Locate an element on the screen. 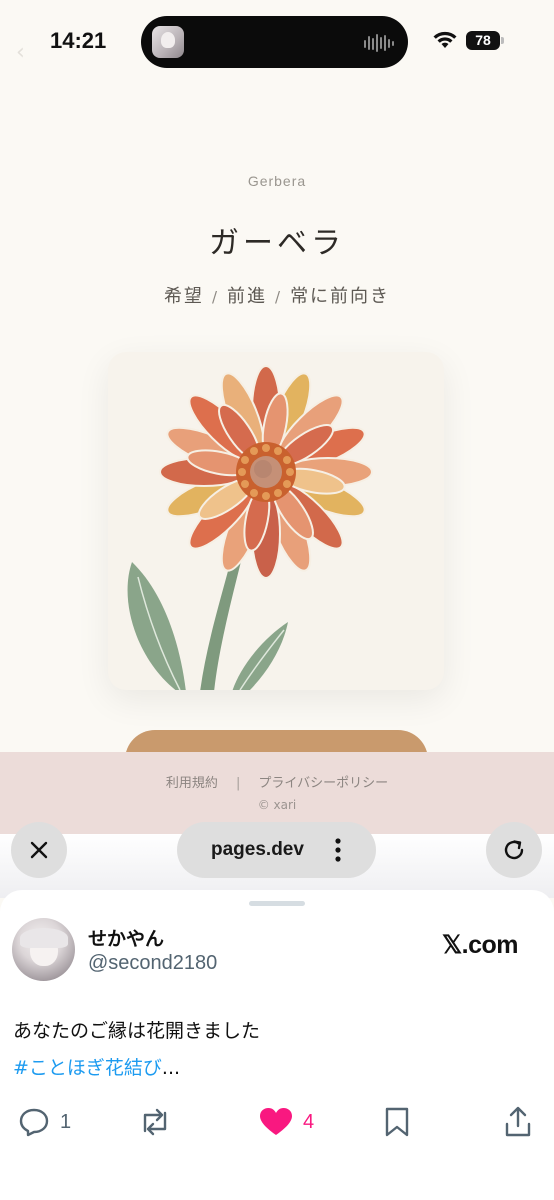 Image resolution: width=554 pixels, height=1200 pixels. status-bar: ‹ 14:21 78 is located at coordinates (277, 42).